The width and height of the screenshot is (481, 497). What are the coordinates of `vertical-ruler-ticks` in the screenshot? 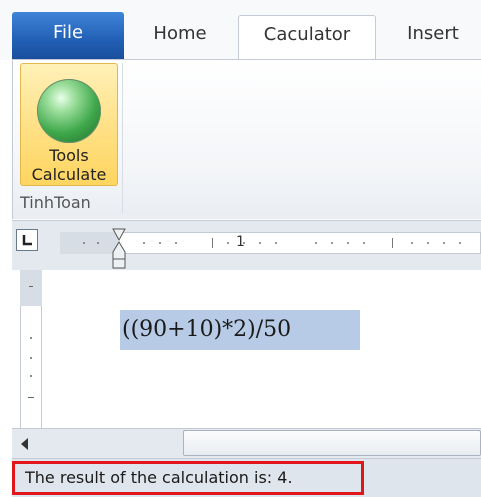 It's located at (31, 342).